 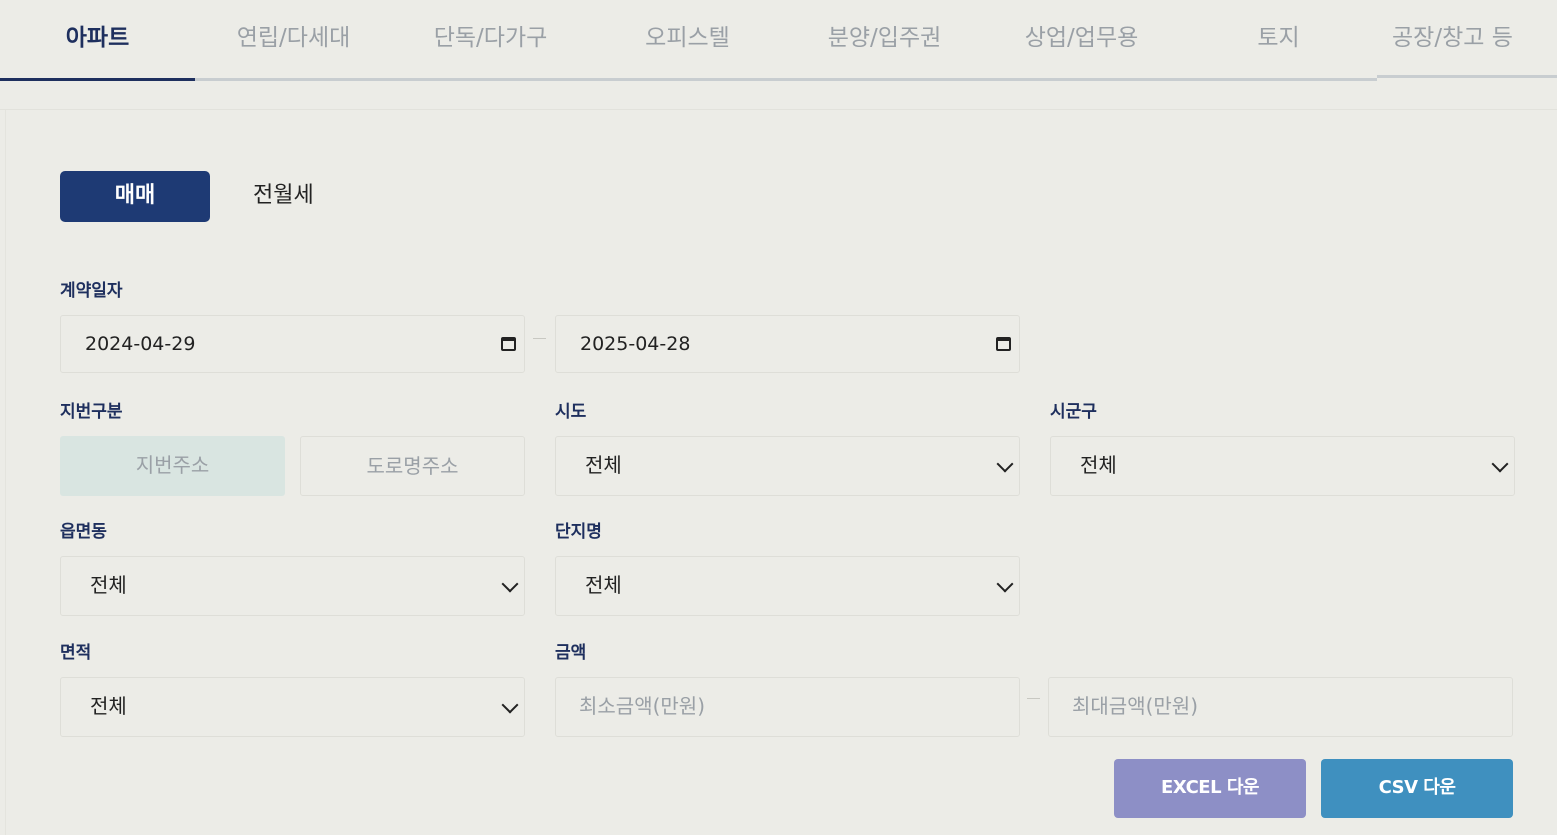 I want to click on contract-date-start-value: 2024-04-29, so click(x=140, y=344).